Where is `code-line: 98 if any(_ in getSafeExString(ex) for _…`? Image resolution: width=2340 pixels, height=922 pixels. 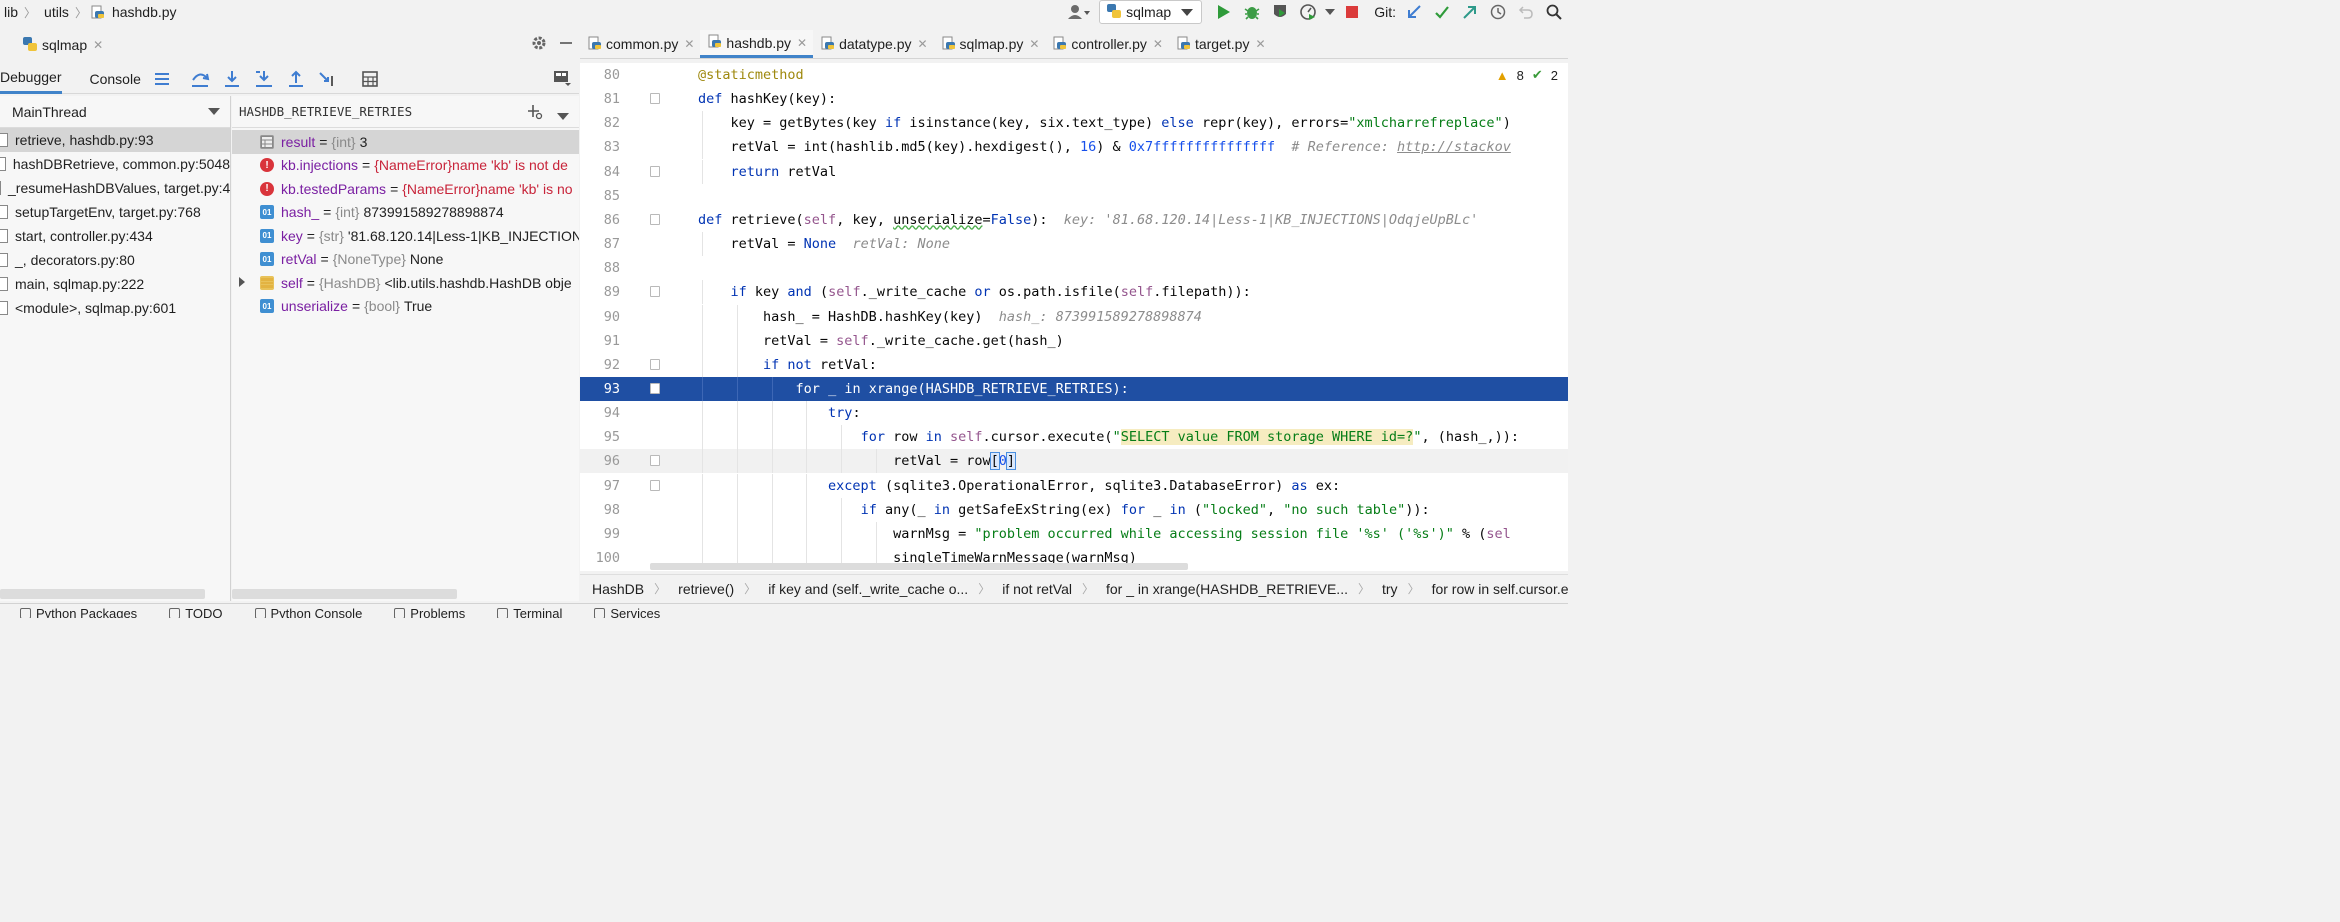
code-line: 98 if any(_ in getSafeExString(ex) for _… is located at coordinates (1074, 509).